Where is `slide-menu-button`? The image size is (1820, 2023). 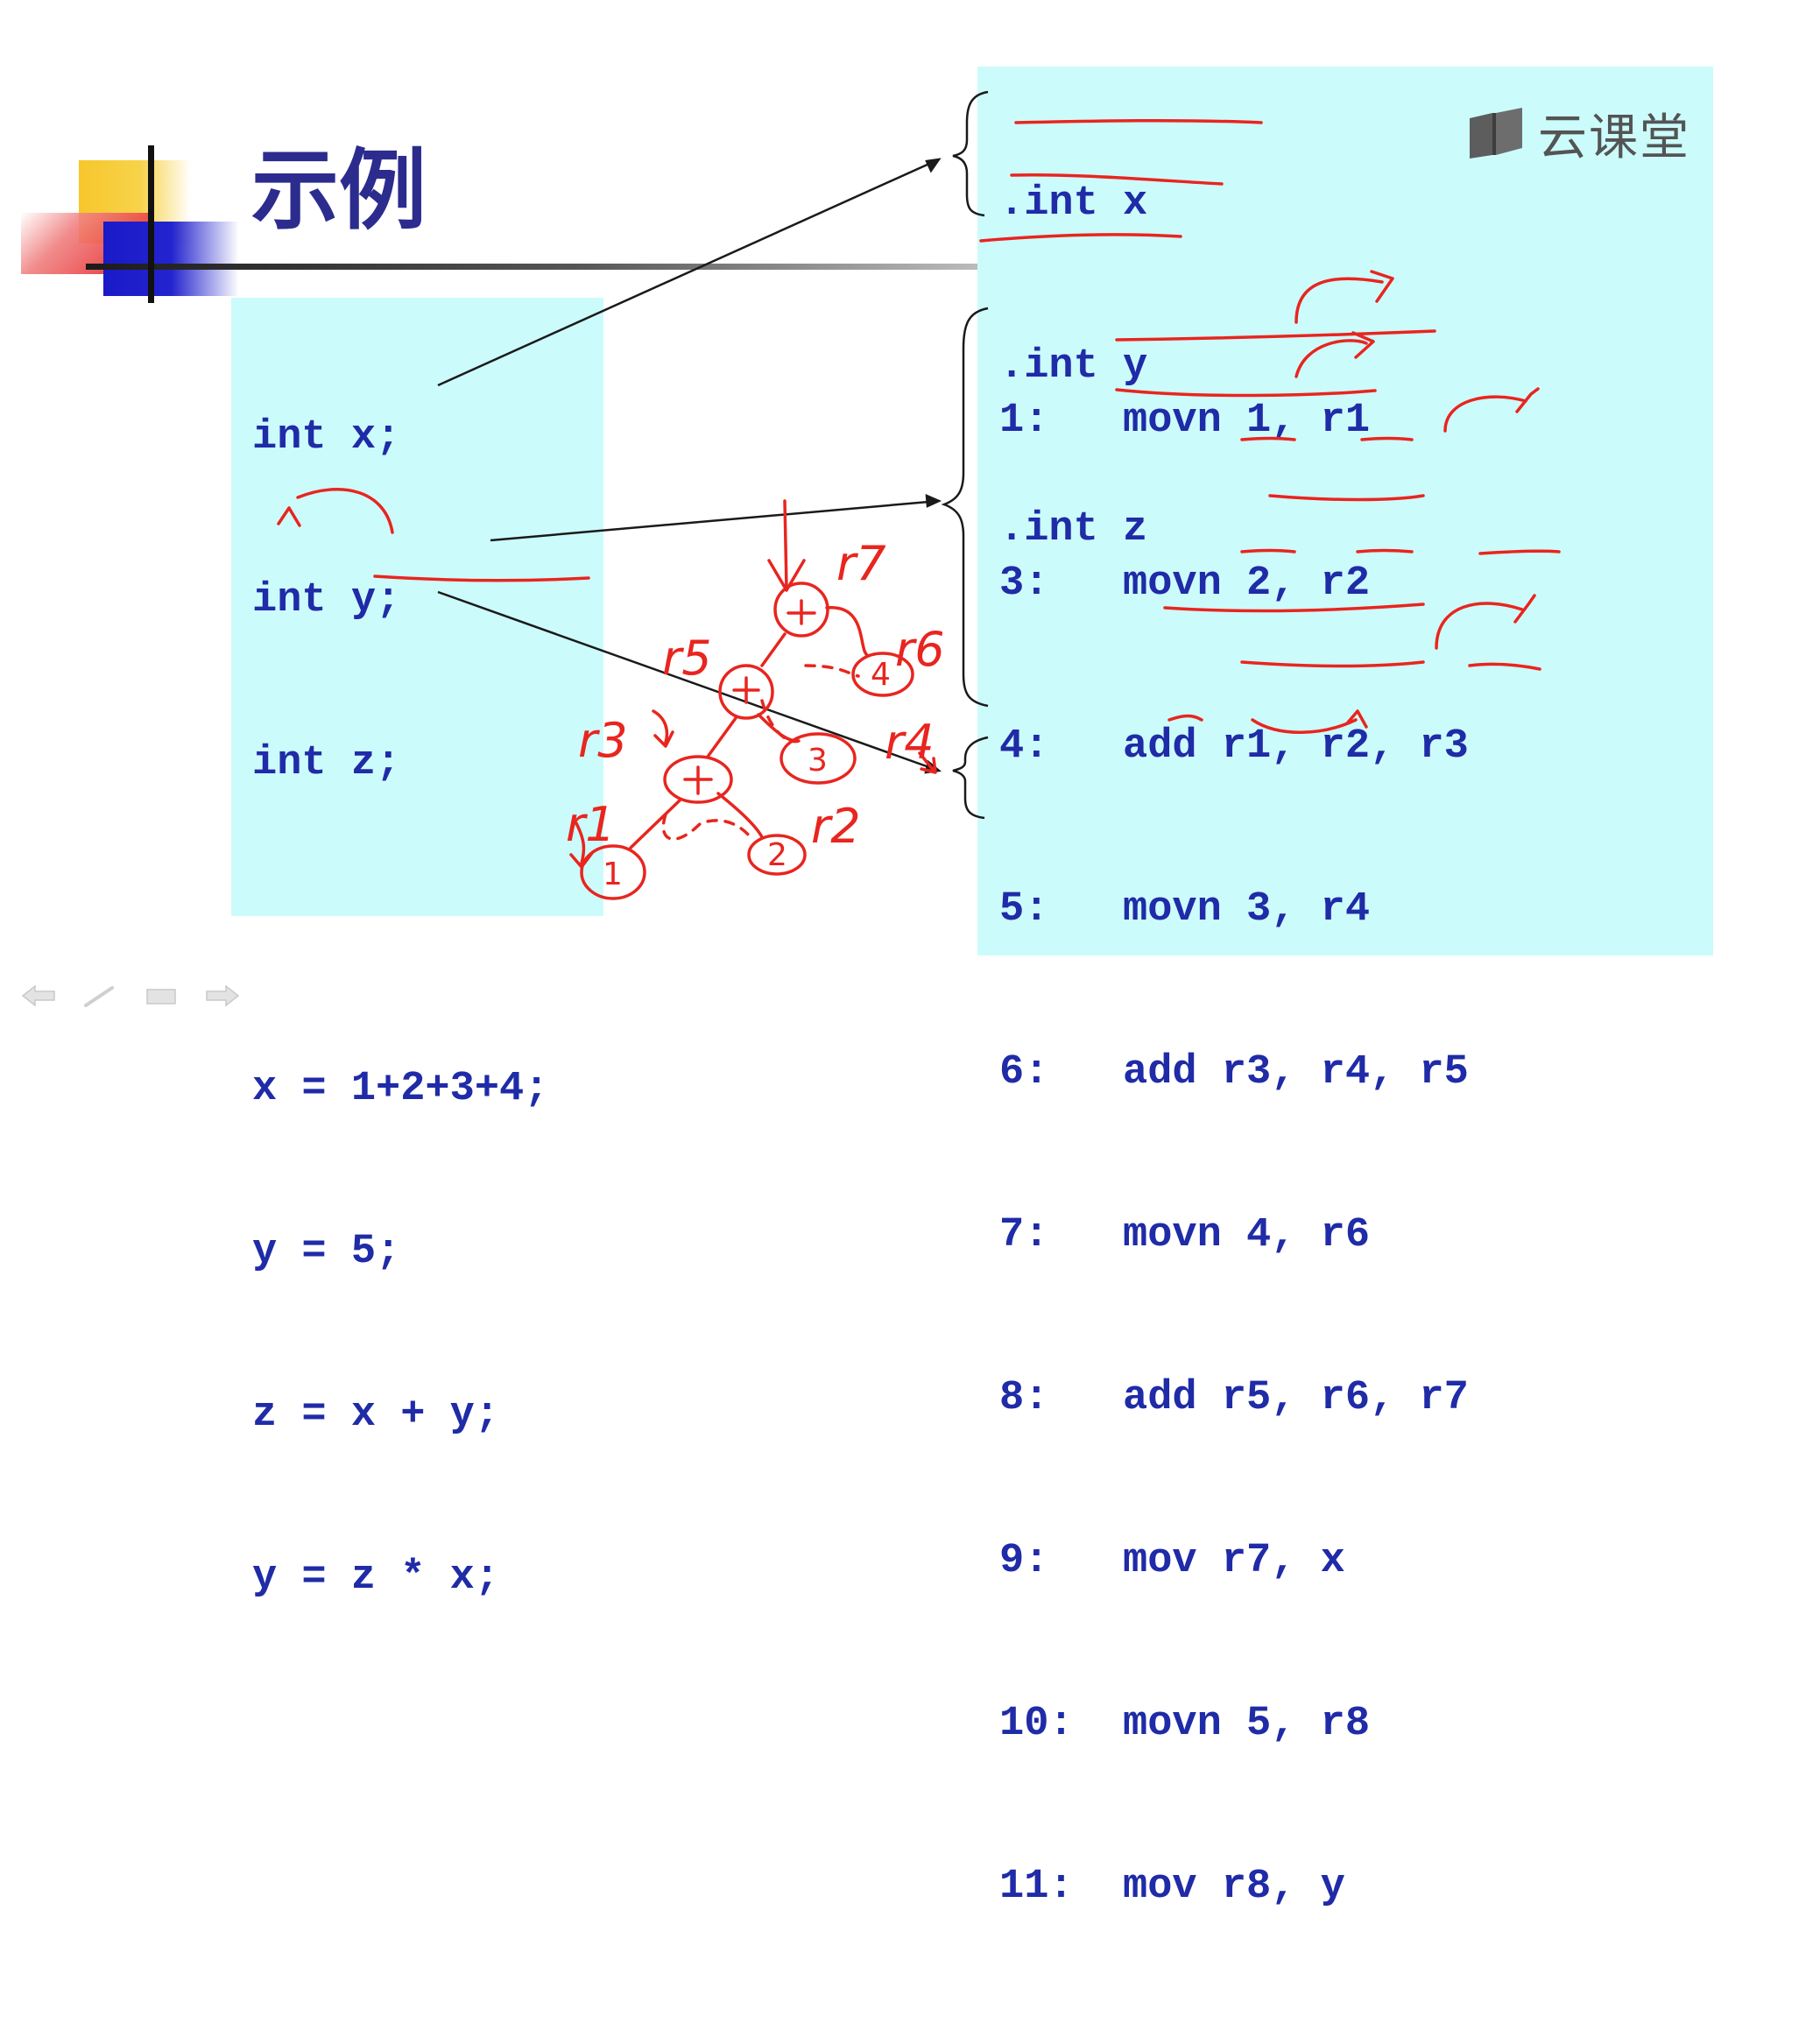
slide-menu-button is located at coordinates (161, 996).